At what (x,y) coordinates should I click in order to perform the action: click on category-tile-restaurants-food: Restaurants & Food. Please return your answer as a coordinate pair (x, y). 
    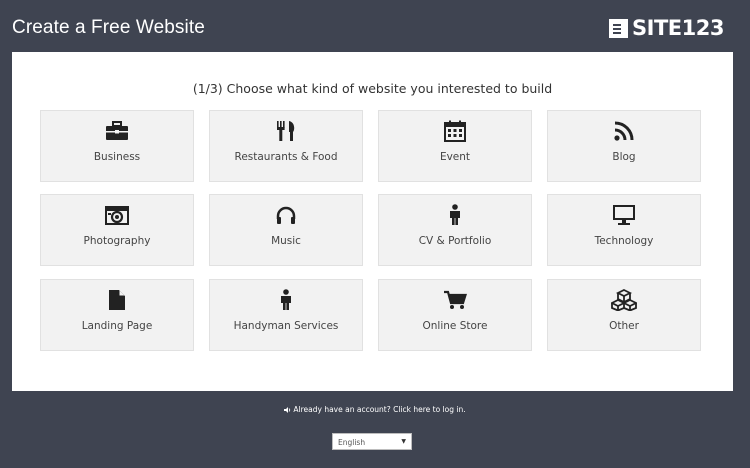
    Looking at the image, I should click on (286, 146).